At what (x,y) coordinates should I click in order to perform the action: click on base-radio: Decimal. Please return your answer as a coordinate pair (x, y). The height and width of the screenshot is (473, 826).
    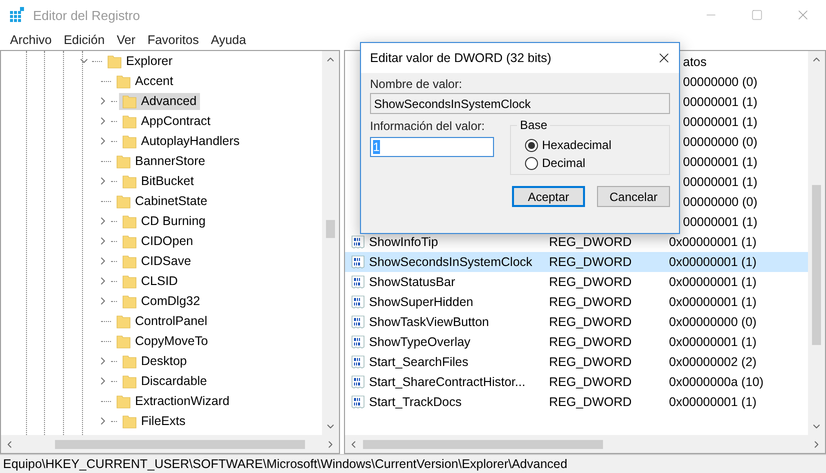
    Looking at the image, I should click on (597, 163).